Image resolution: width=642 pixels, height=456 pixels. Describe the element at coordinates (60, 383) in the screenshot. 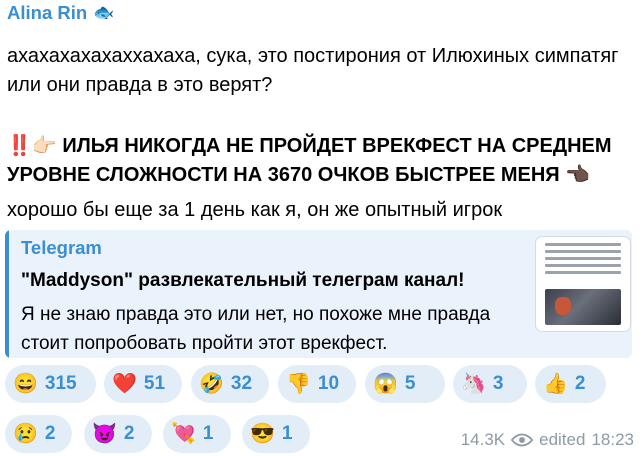

I see `reaction-count: 315` at that location.